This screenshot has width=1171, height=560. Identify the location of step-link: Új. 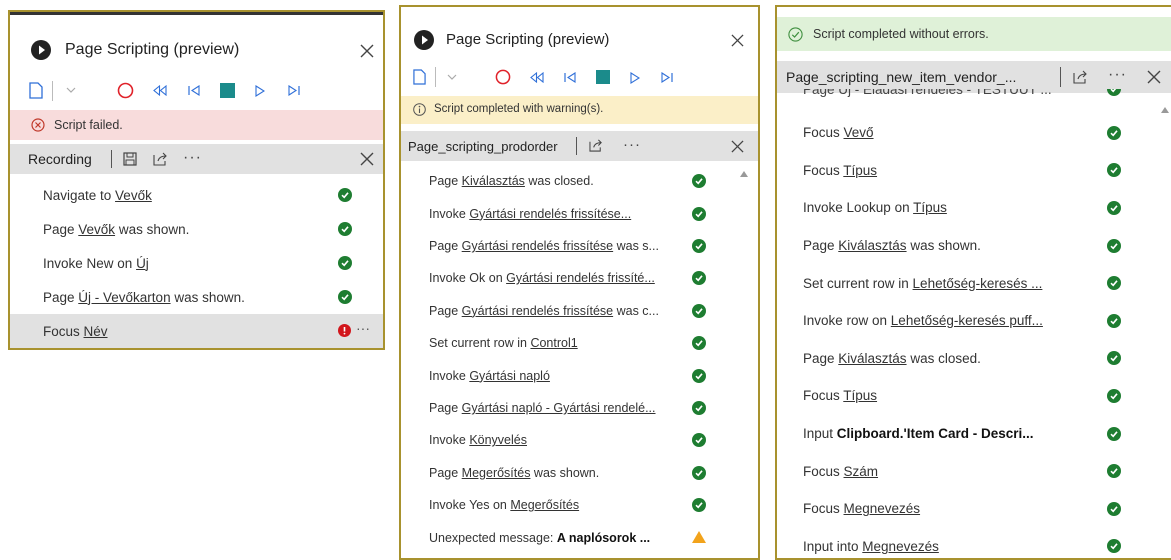
(142, 263).